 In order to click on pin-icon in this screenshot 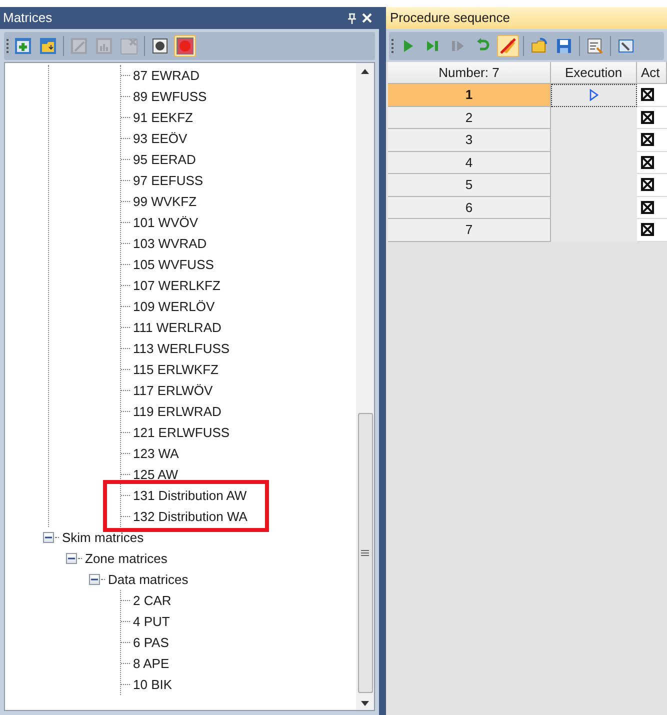, I will do `click(352, 18)`.